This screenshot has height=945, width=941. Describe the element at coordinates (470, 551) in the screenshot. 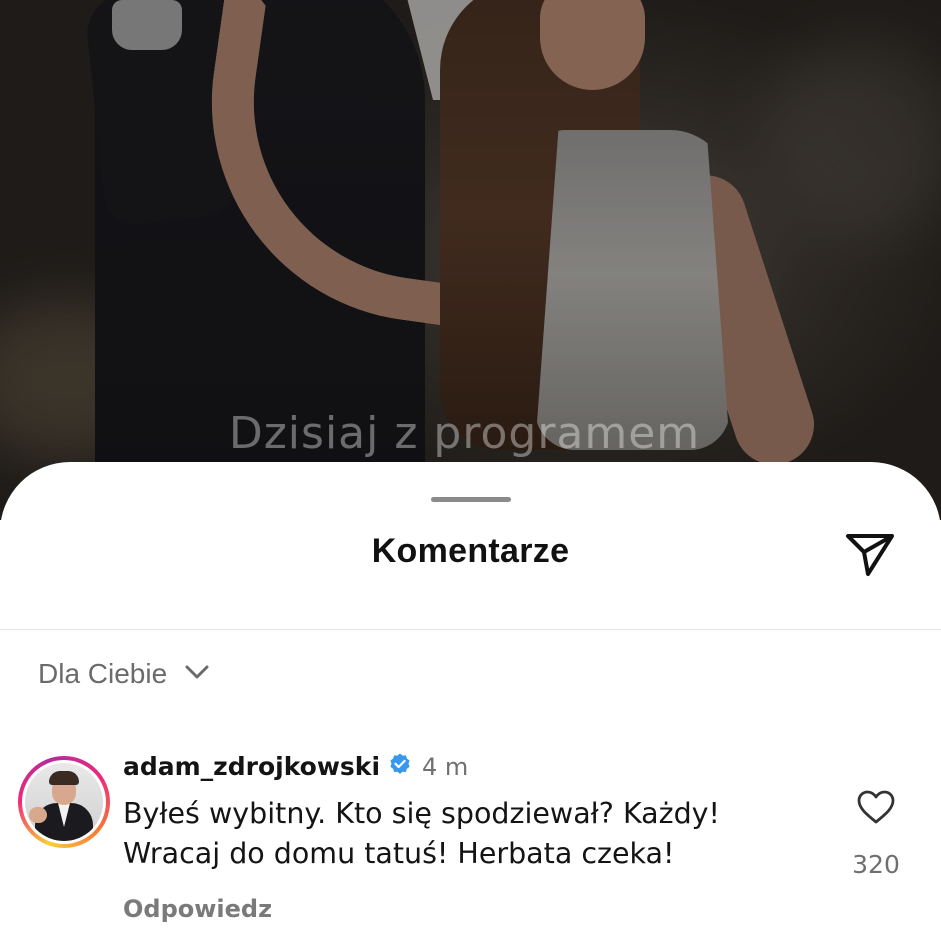

I see `sheet-title: Komentarze` at that location.